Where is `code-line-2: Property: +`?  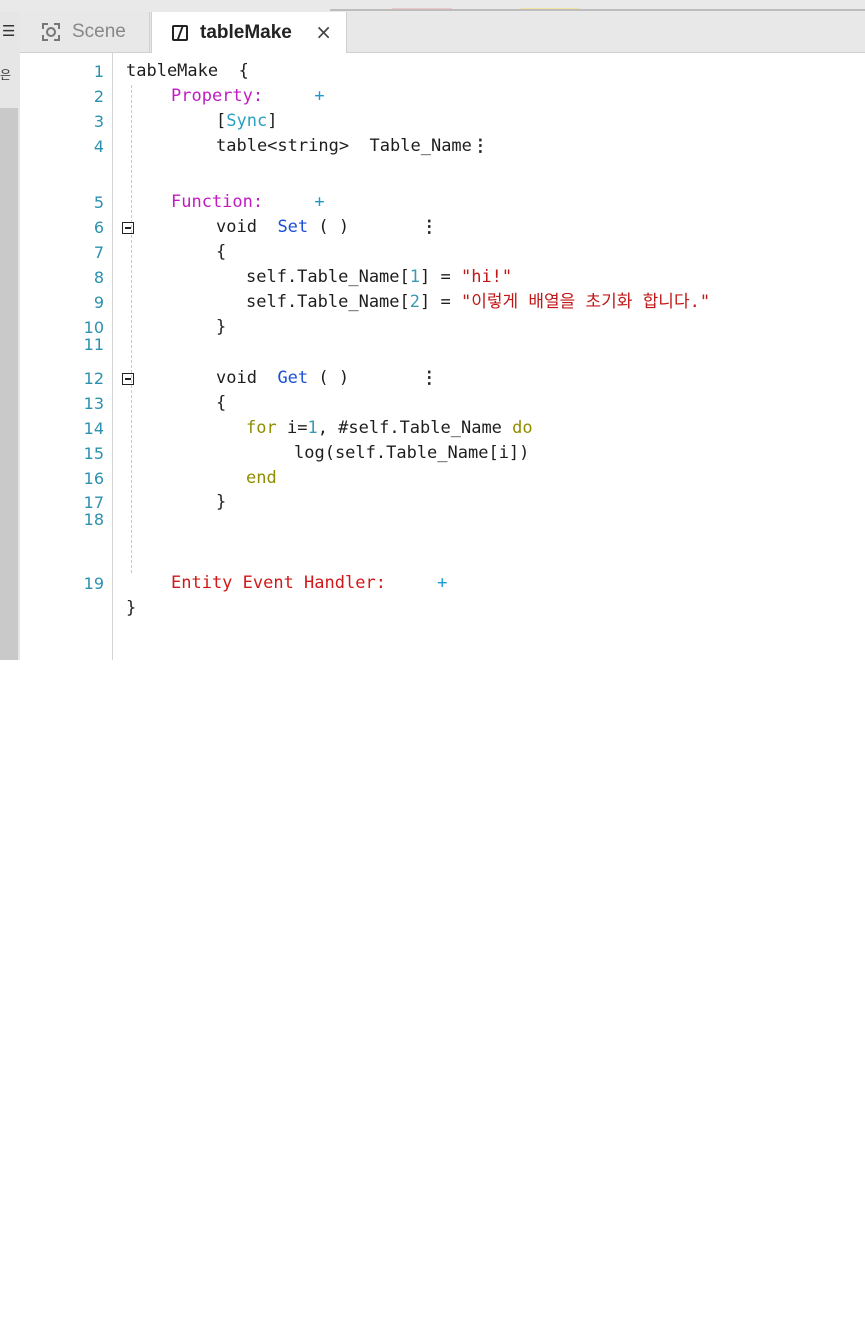
code-line-2: Property: + is located at coordinates (248, 96).